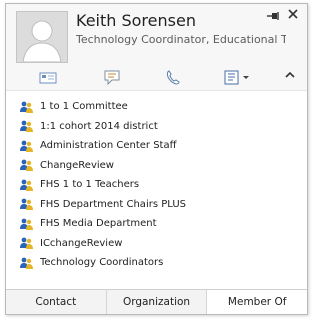 Image resolution: width=320 pixels, height=320 pixels. What do you see at coordinates (156, 79) in the screenshot?
I see `action-bar` at bounding box center [156, 79].